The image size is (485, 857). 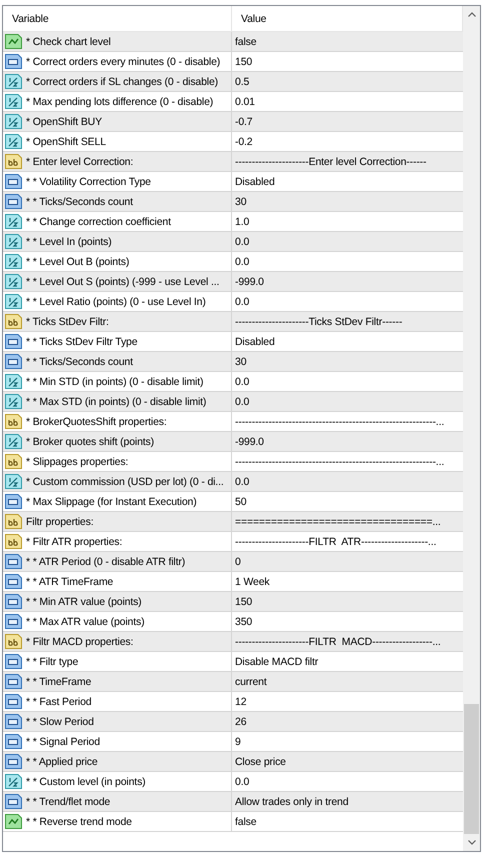 What do you see at coordinates (68, 42) in the screenshot?
I see `variable-name: * Check chart level` at bounding box center [68, 42].